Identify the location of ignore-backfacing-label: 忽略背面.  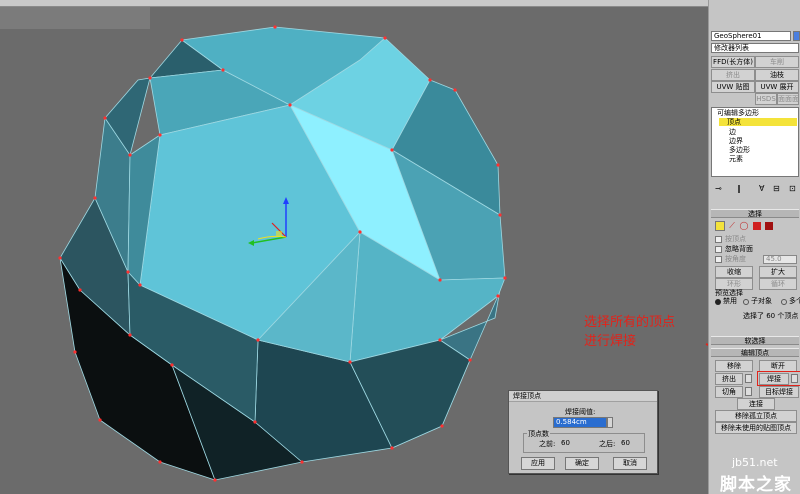
(739, 249).